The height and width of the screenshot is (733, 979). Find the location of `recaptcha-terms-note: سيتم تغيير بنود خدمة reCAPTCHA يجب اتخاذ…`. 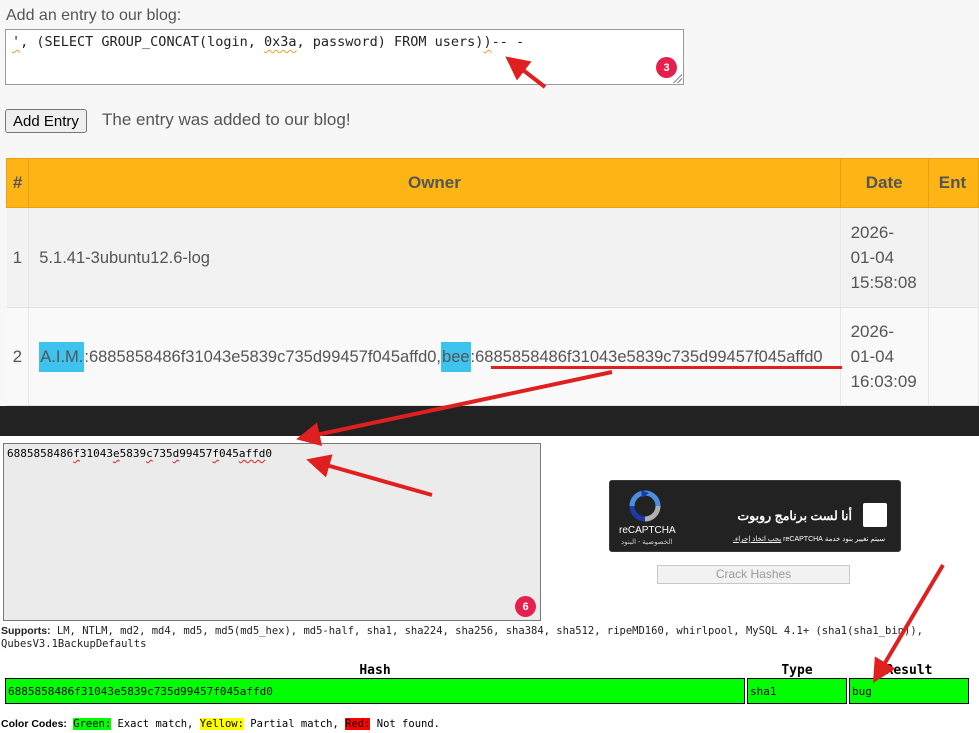

recaptcha-terms-note: سيتم تغيير بنود خدمة reCAPTCHA يجب اتخاذ… is located at coordinates (809, 539).